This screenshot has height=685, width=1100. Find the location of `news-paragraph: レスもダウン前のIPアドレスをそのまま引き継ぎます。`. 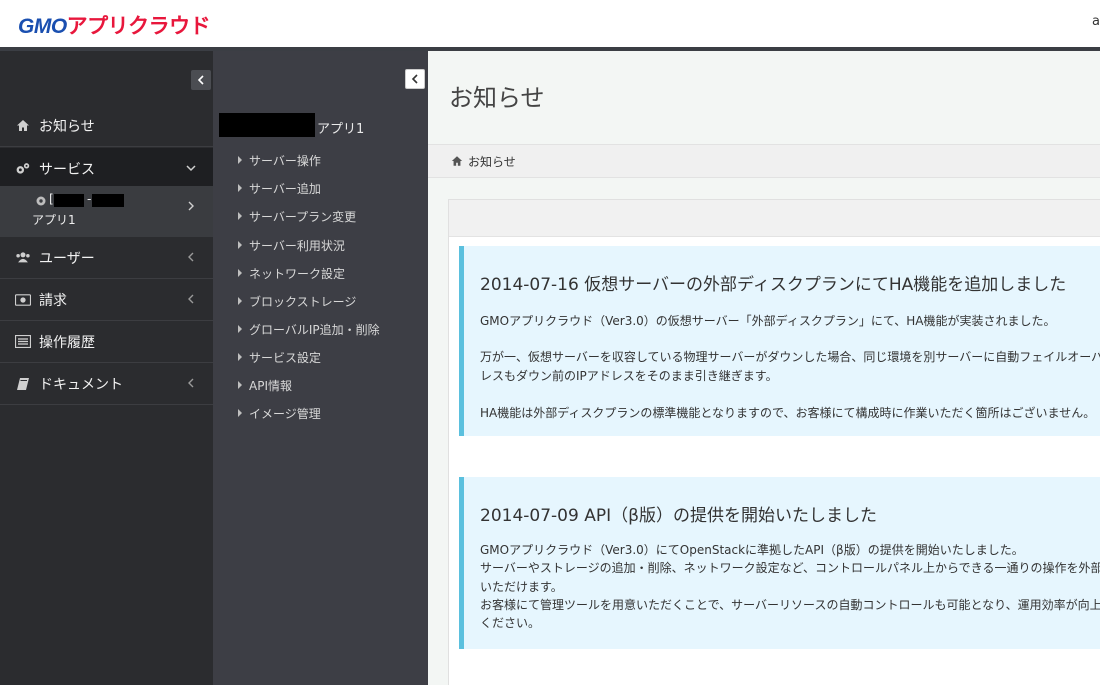

news-paragraph: レスもダウン前のIPアドレスをそのまま引き継ぎます。 is located at coordinates (629, 376).